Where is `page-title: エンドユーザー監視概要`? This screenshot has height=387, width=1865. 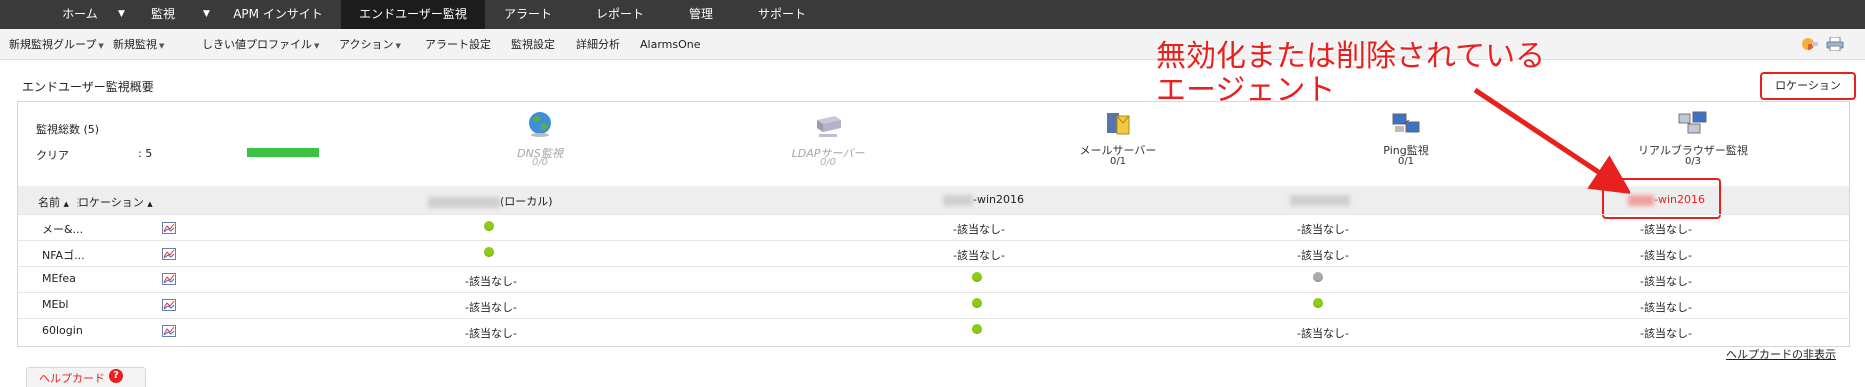
page-title: エンドユーザー監視概要 is located at coordinates (88, 87).